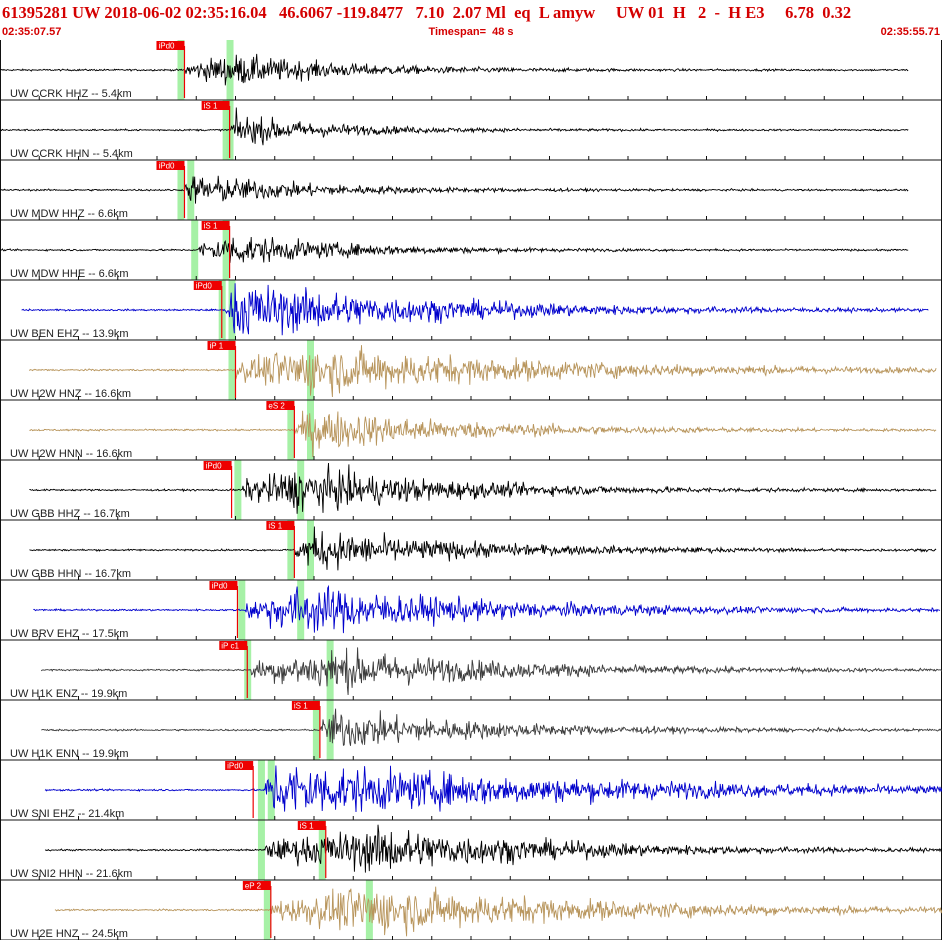  Describe the element at coordinates (71, 154) in the screenshot. I see `trace-label: UW CCRK HHN -- 5.4km` at that location.